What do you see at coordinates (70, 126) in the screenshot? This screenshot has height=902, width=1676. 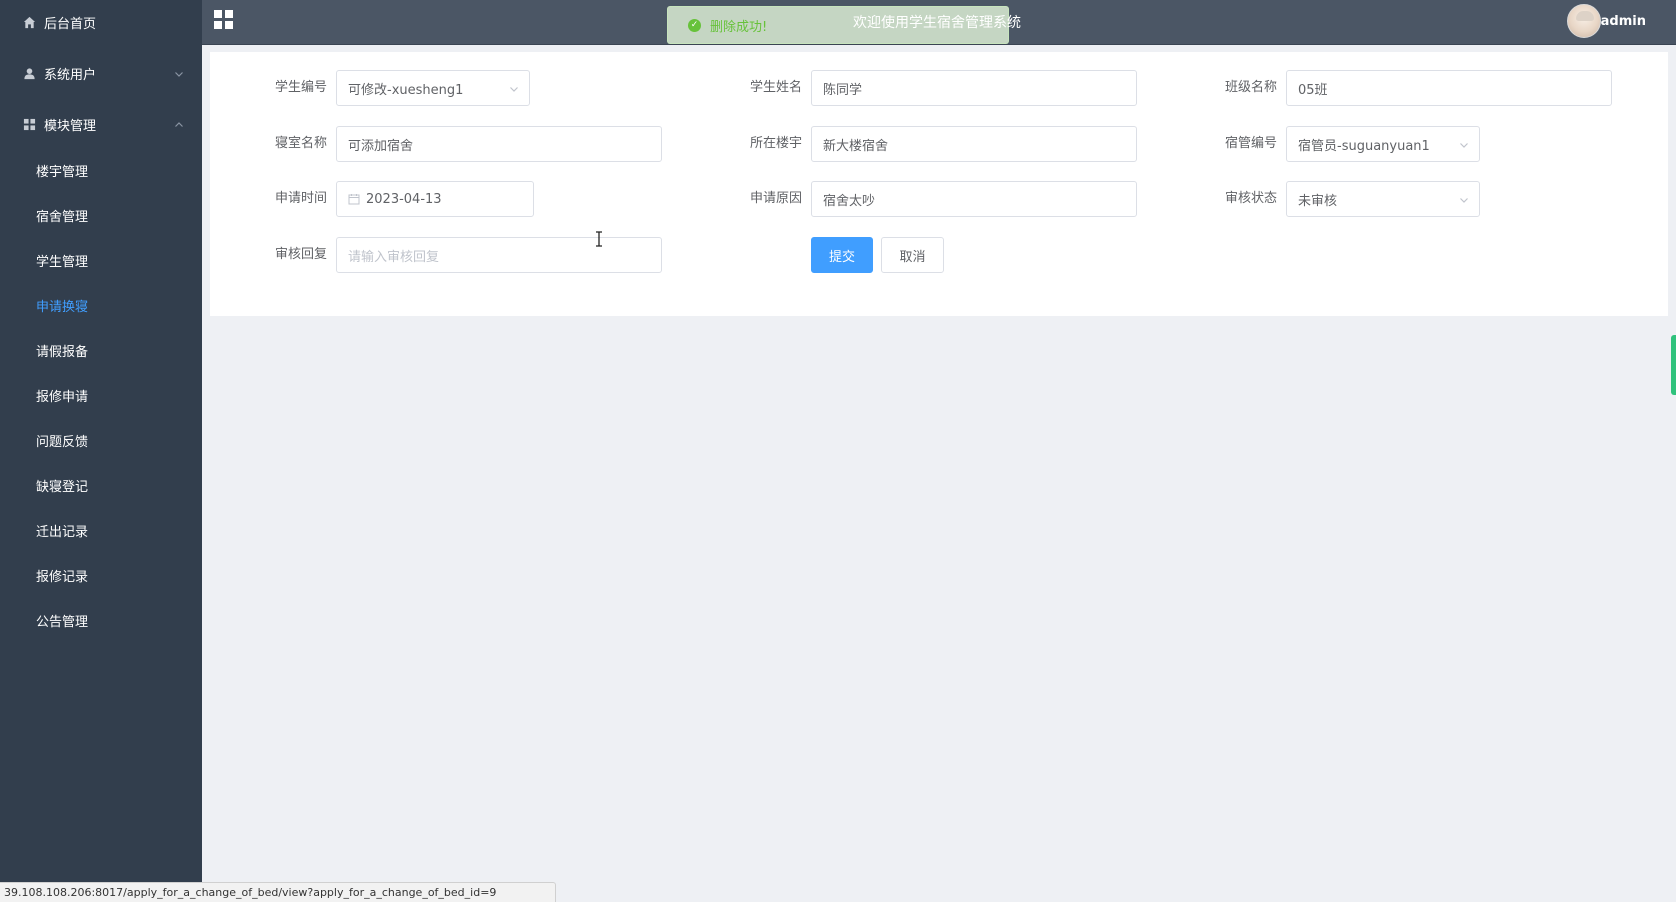 I see `sidebar-item-label: 模块管理` at bounding box center [70, 126].